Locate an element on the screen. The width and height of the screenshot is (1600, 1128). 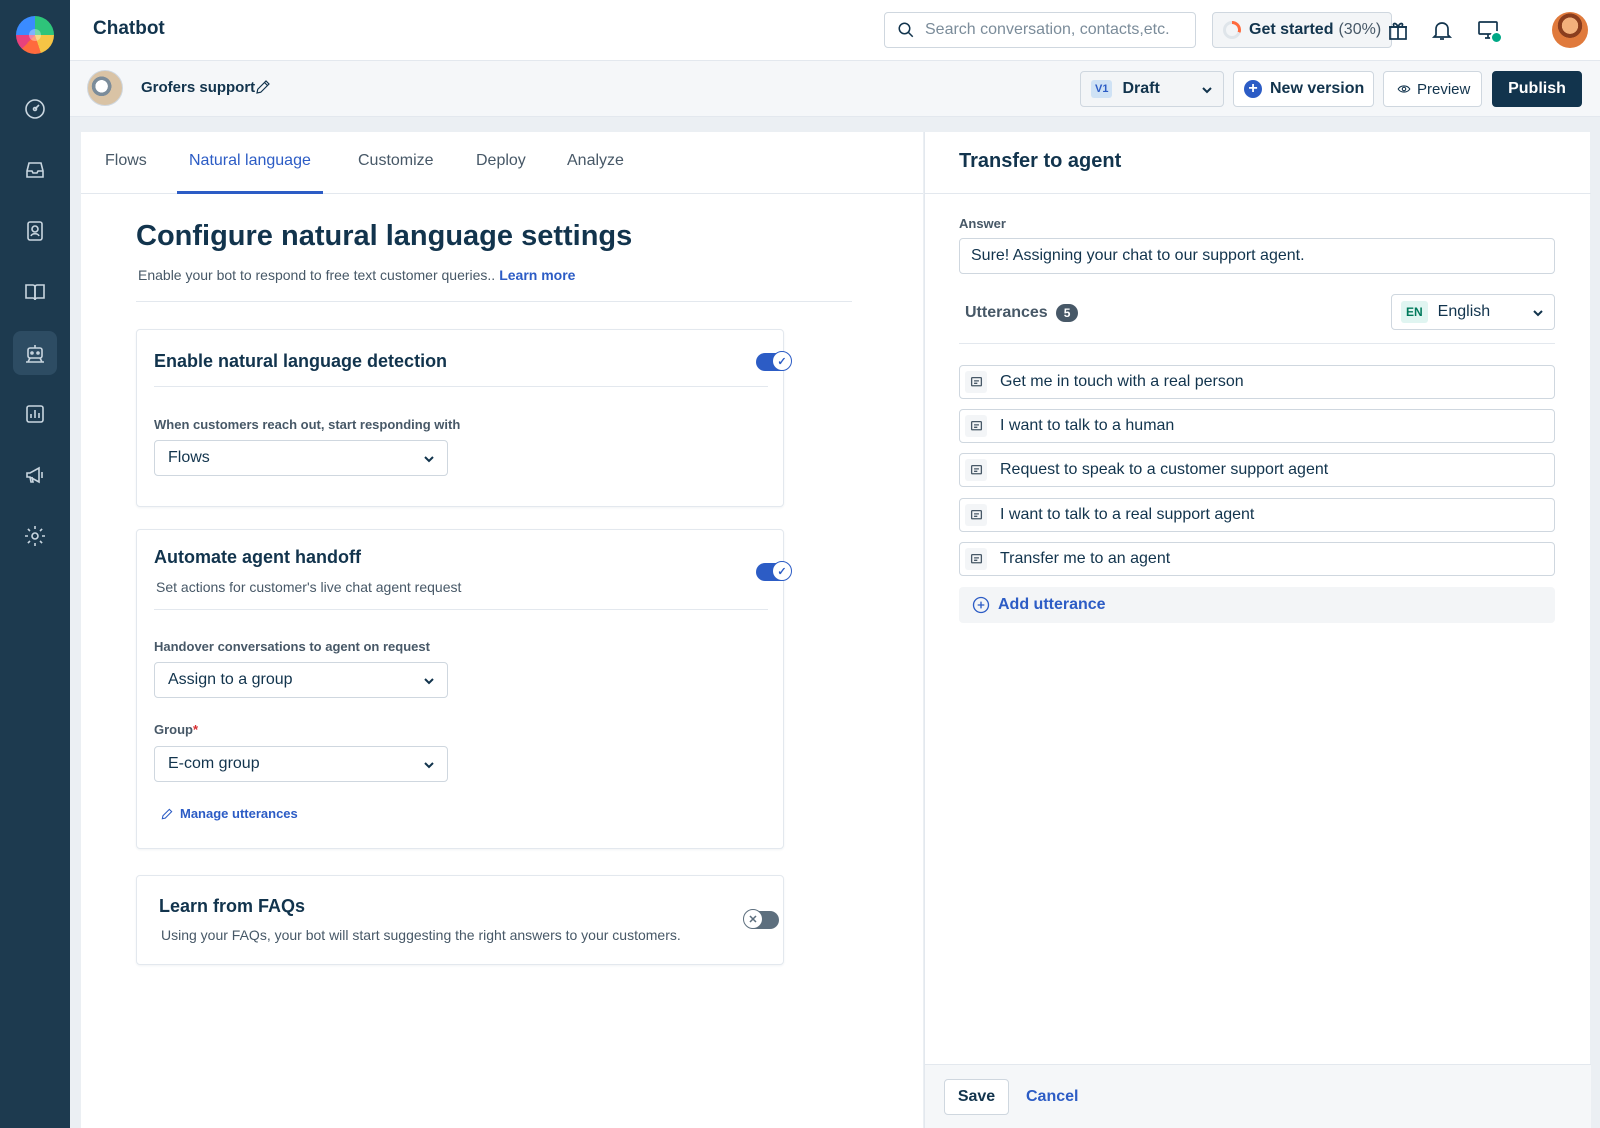
version-dropdown: V1 Draft is located at coordinates (1152, 89).